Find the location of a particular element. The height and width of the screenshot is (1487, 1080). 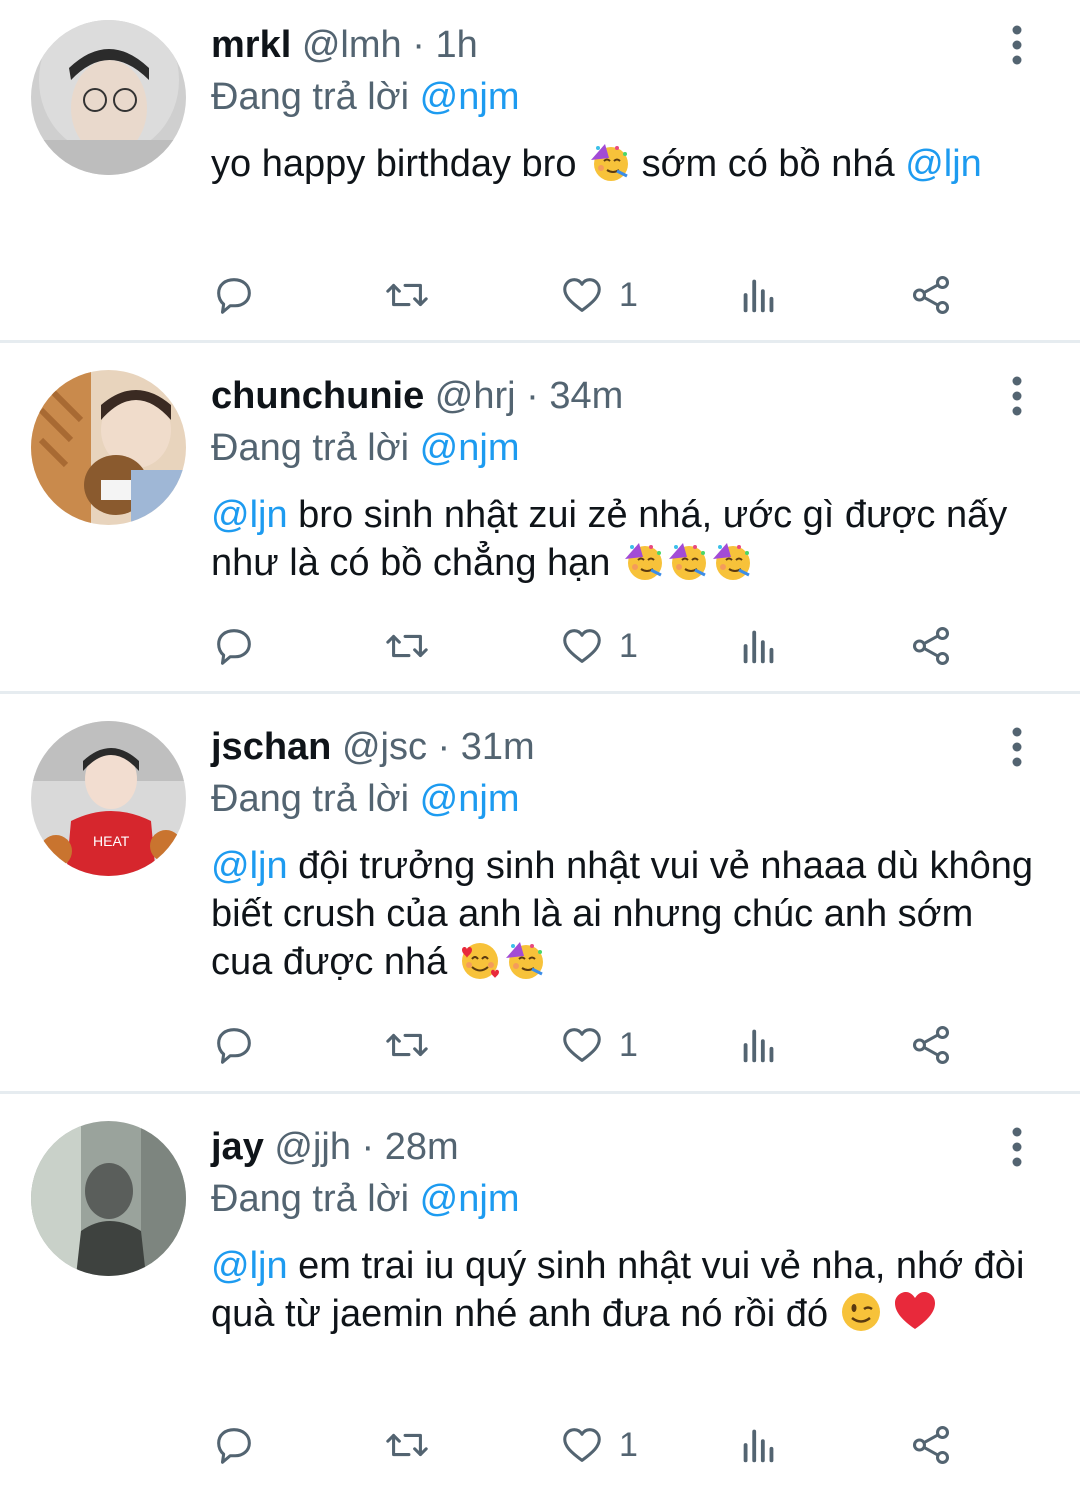

timestamp: 28m is located at coordinates (422, 1147).